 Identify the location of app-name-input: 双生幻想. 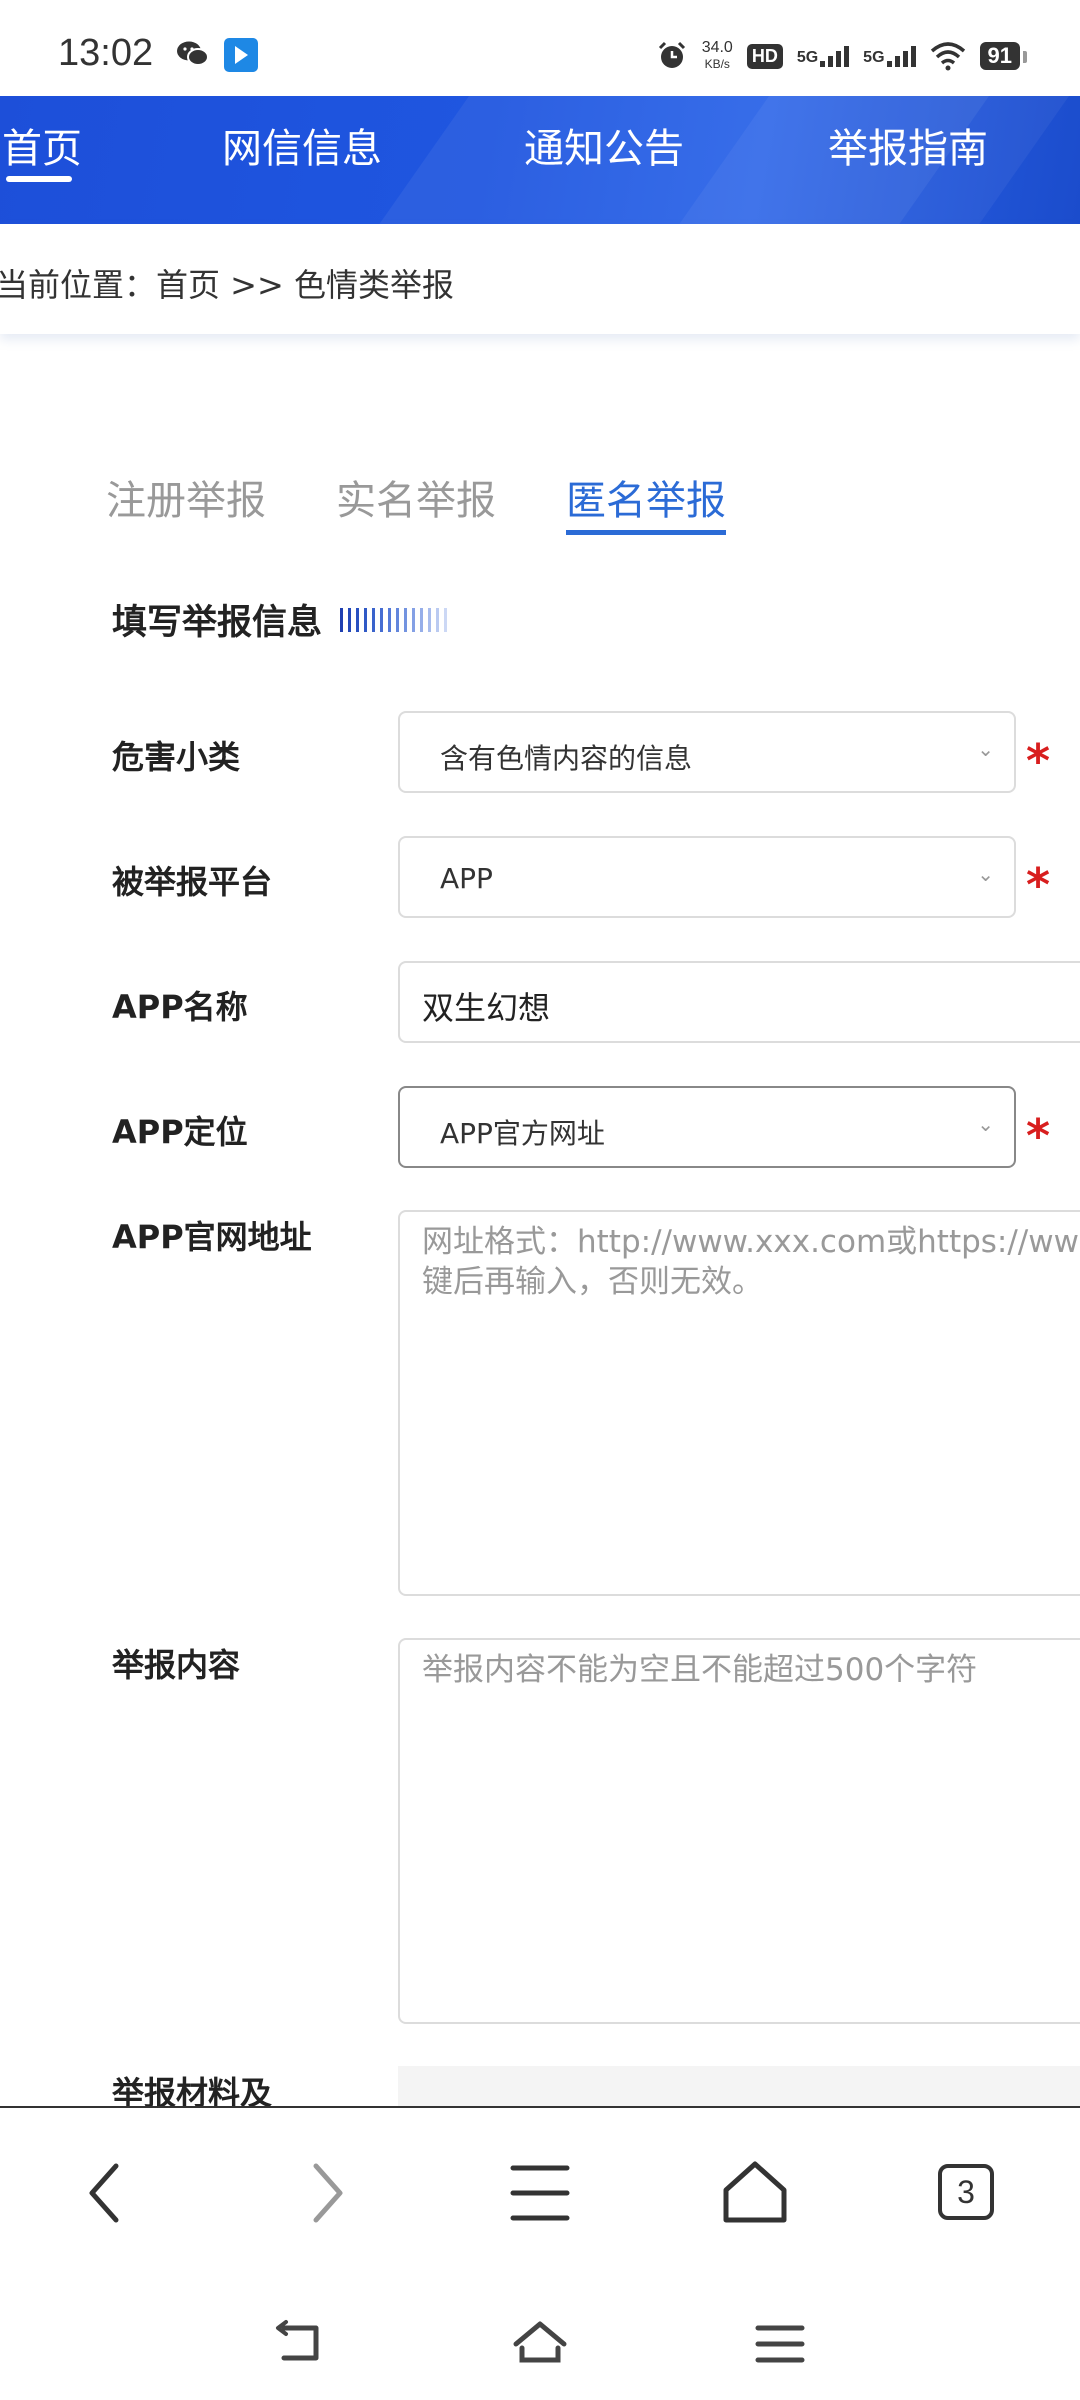
(739, 1002).